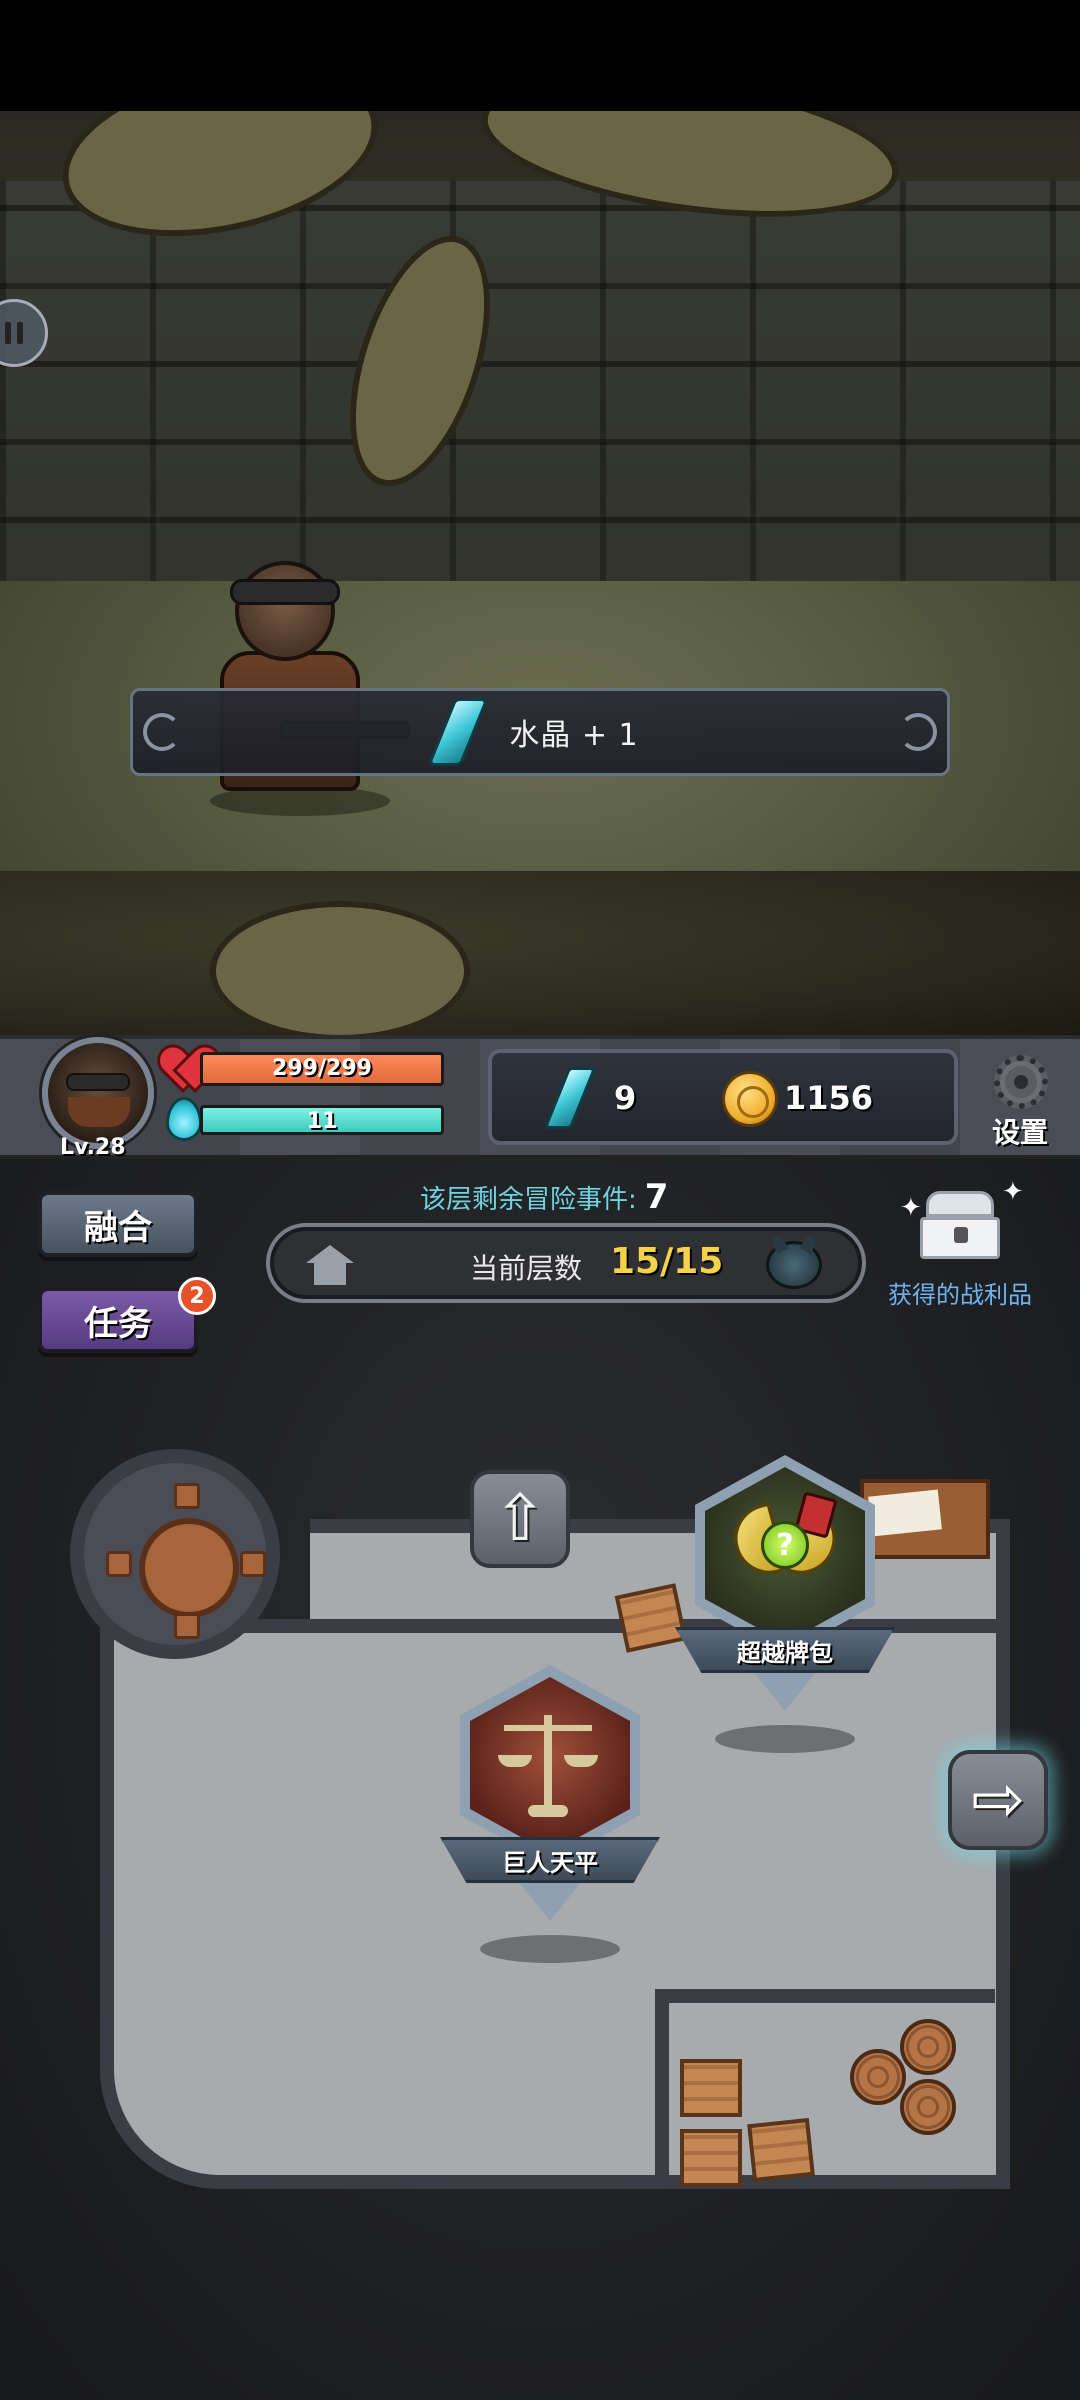  What do you see at coordinates (189, 1568) in the screenshot?
I see `table-icon` at bounding box center [189, 1568].